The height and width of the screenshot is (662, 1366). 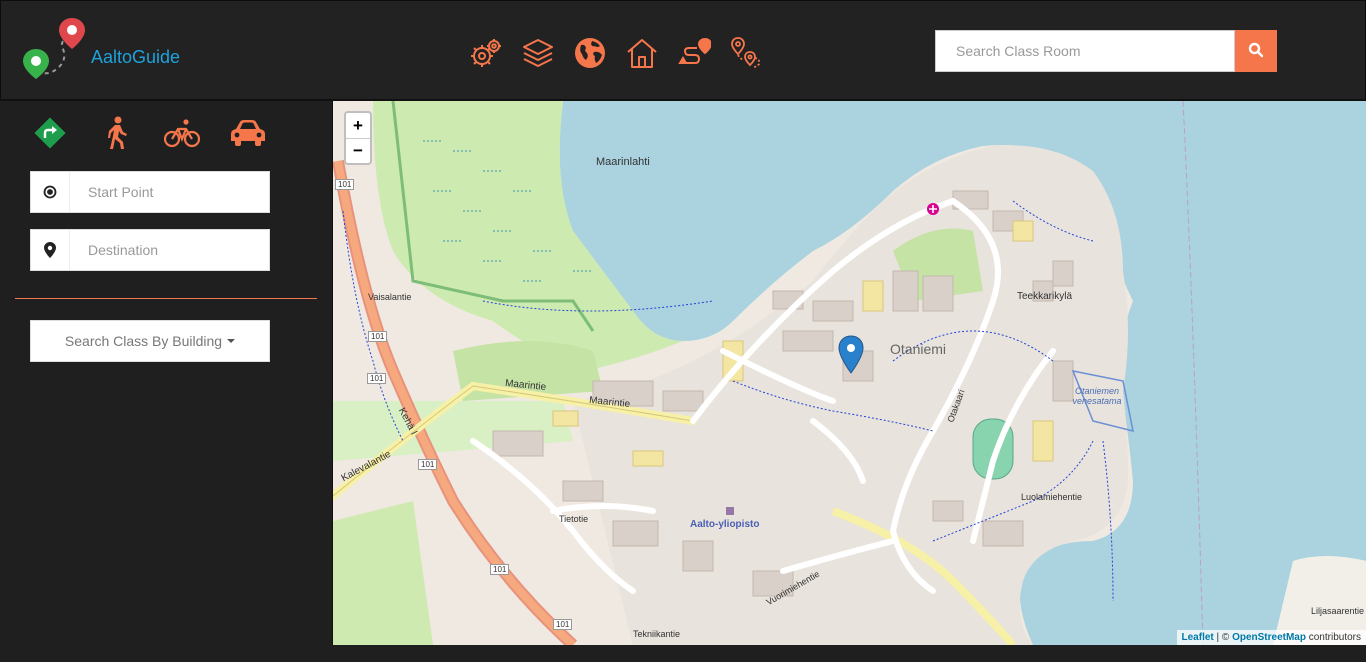 What do you see at coordinates (683, 653) in the screenshot?
I see `bottom-bar` at bounding box center [683, 653].